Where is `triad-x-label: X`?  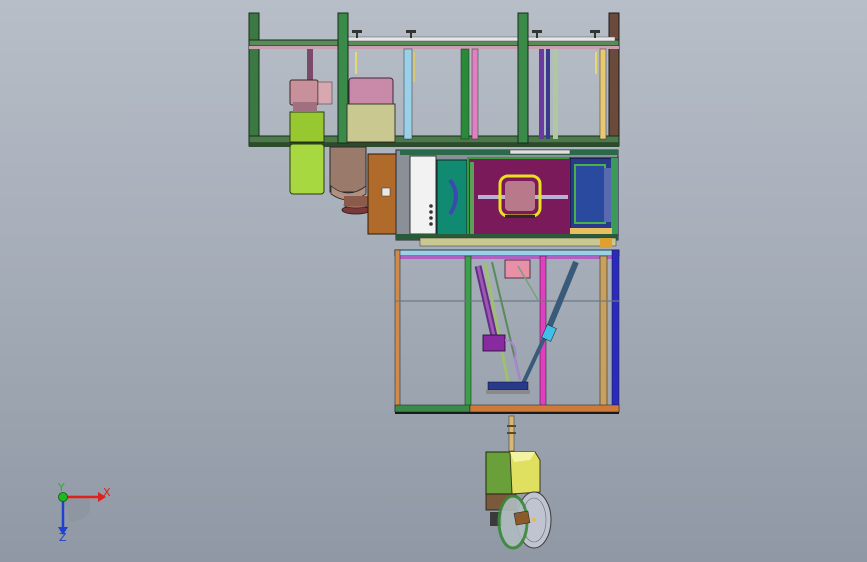
triad-x-label: X is located at coordinates (107, 492).